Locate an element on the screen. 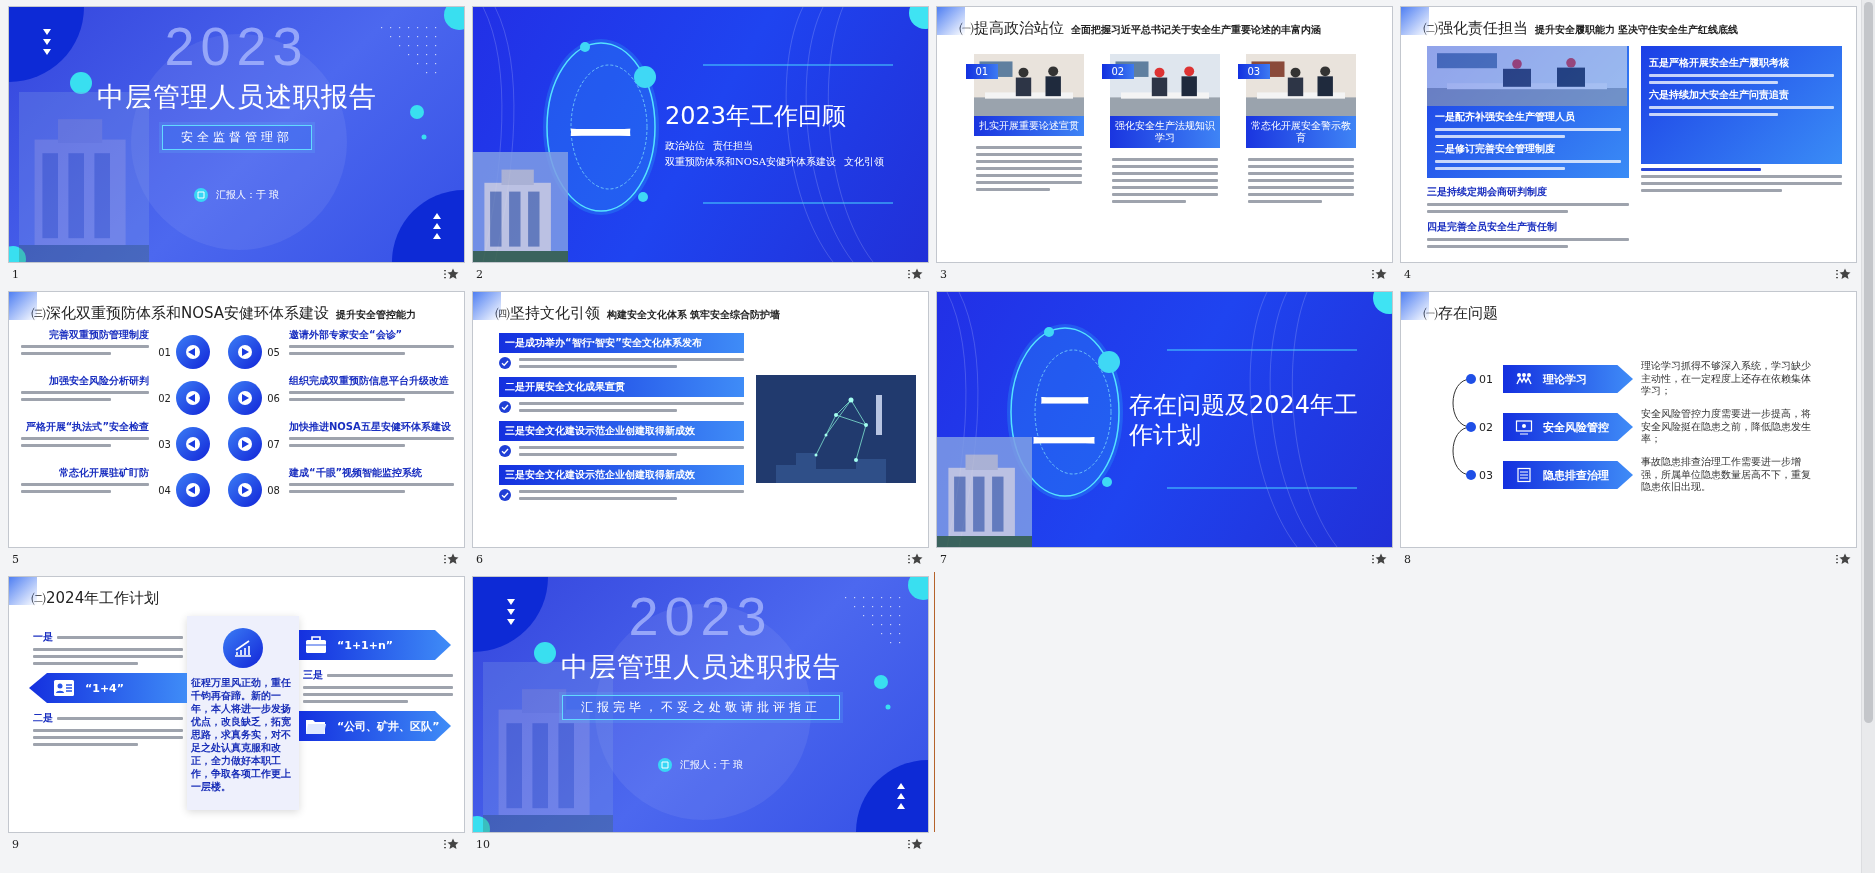 The height and width of the screenshot is (873, 1875). topic-label: 安全风险管控 is located at coordinates (1576, 427).